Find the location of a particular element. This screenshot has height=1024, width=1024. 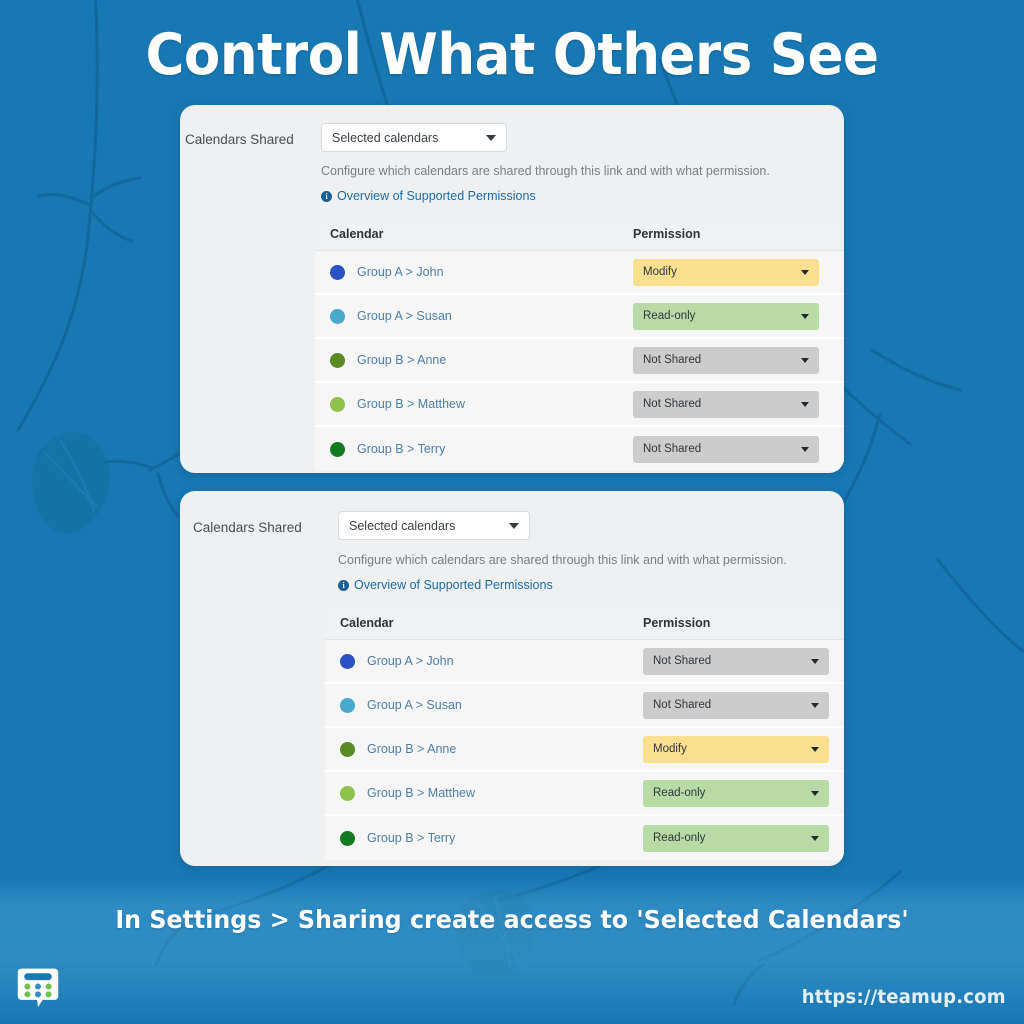

table-row: Group A > Susan Not Shared is located at coordinates (584, 706).